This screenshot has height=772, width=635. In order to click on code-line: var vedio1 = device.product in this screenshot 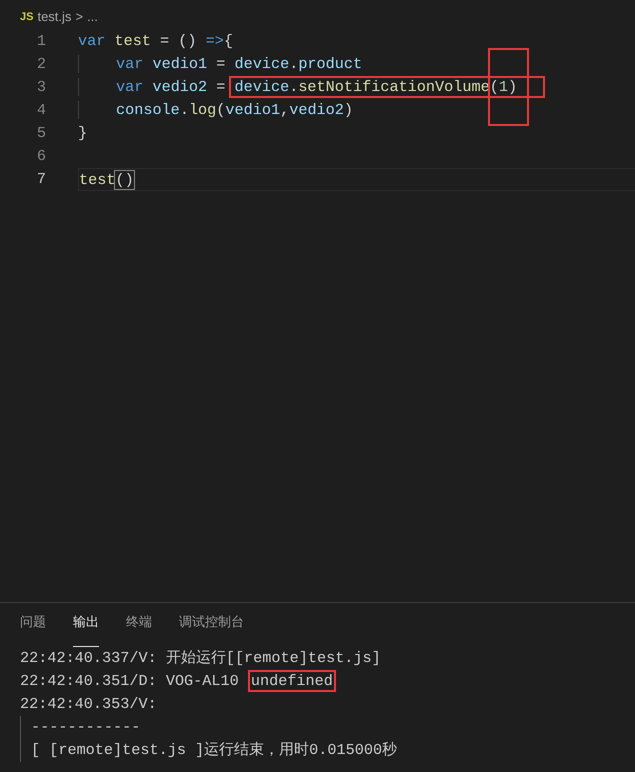, I will do `click(220, 64)`.